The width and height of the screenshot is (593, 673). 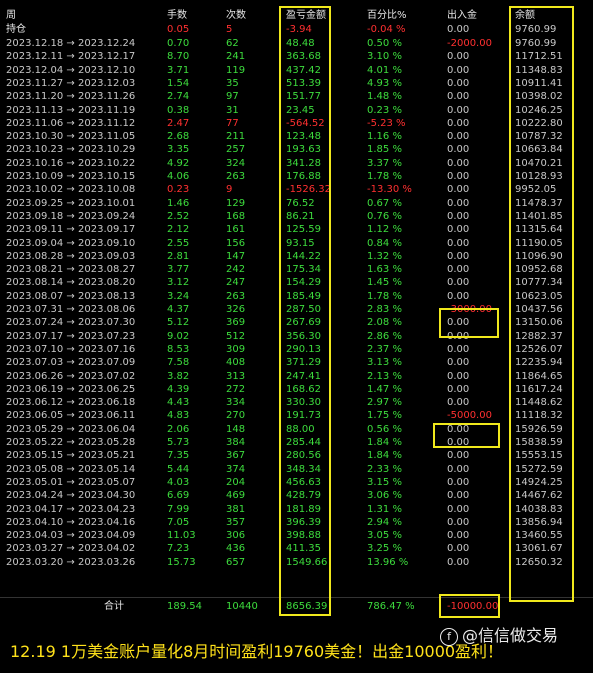 I want to click on open-pct: -0.04 %, so click(x=386, y=29).